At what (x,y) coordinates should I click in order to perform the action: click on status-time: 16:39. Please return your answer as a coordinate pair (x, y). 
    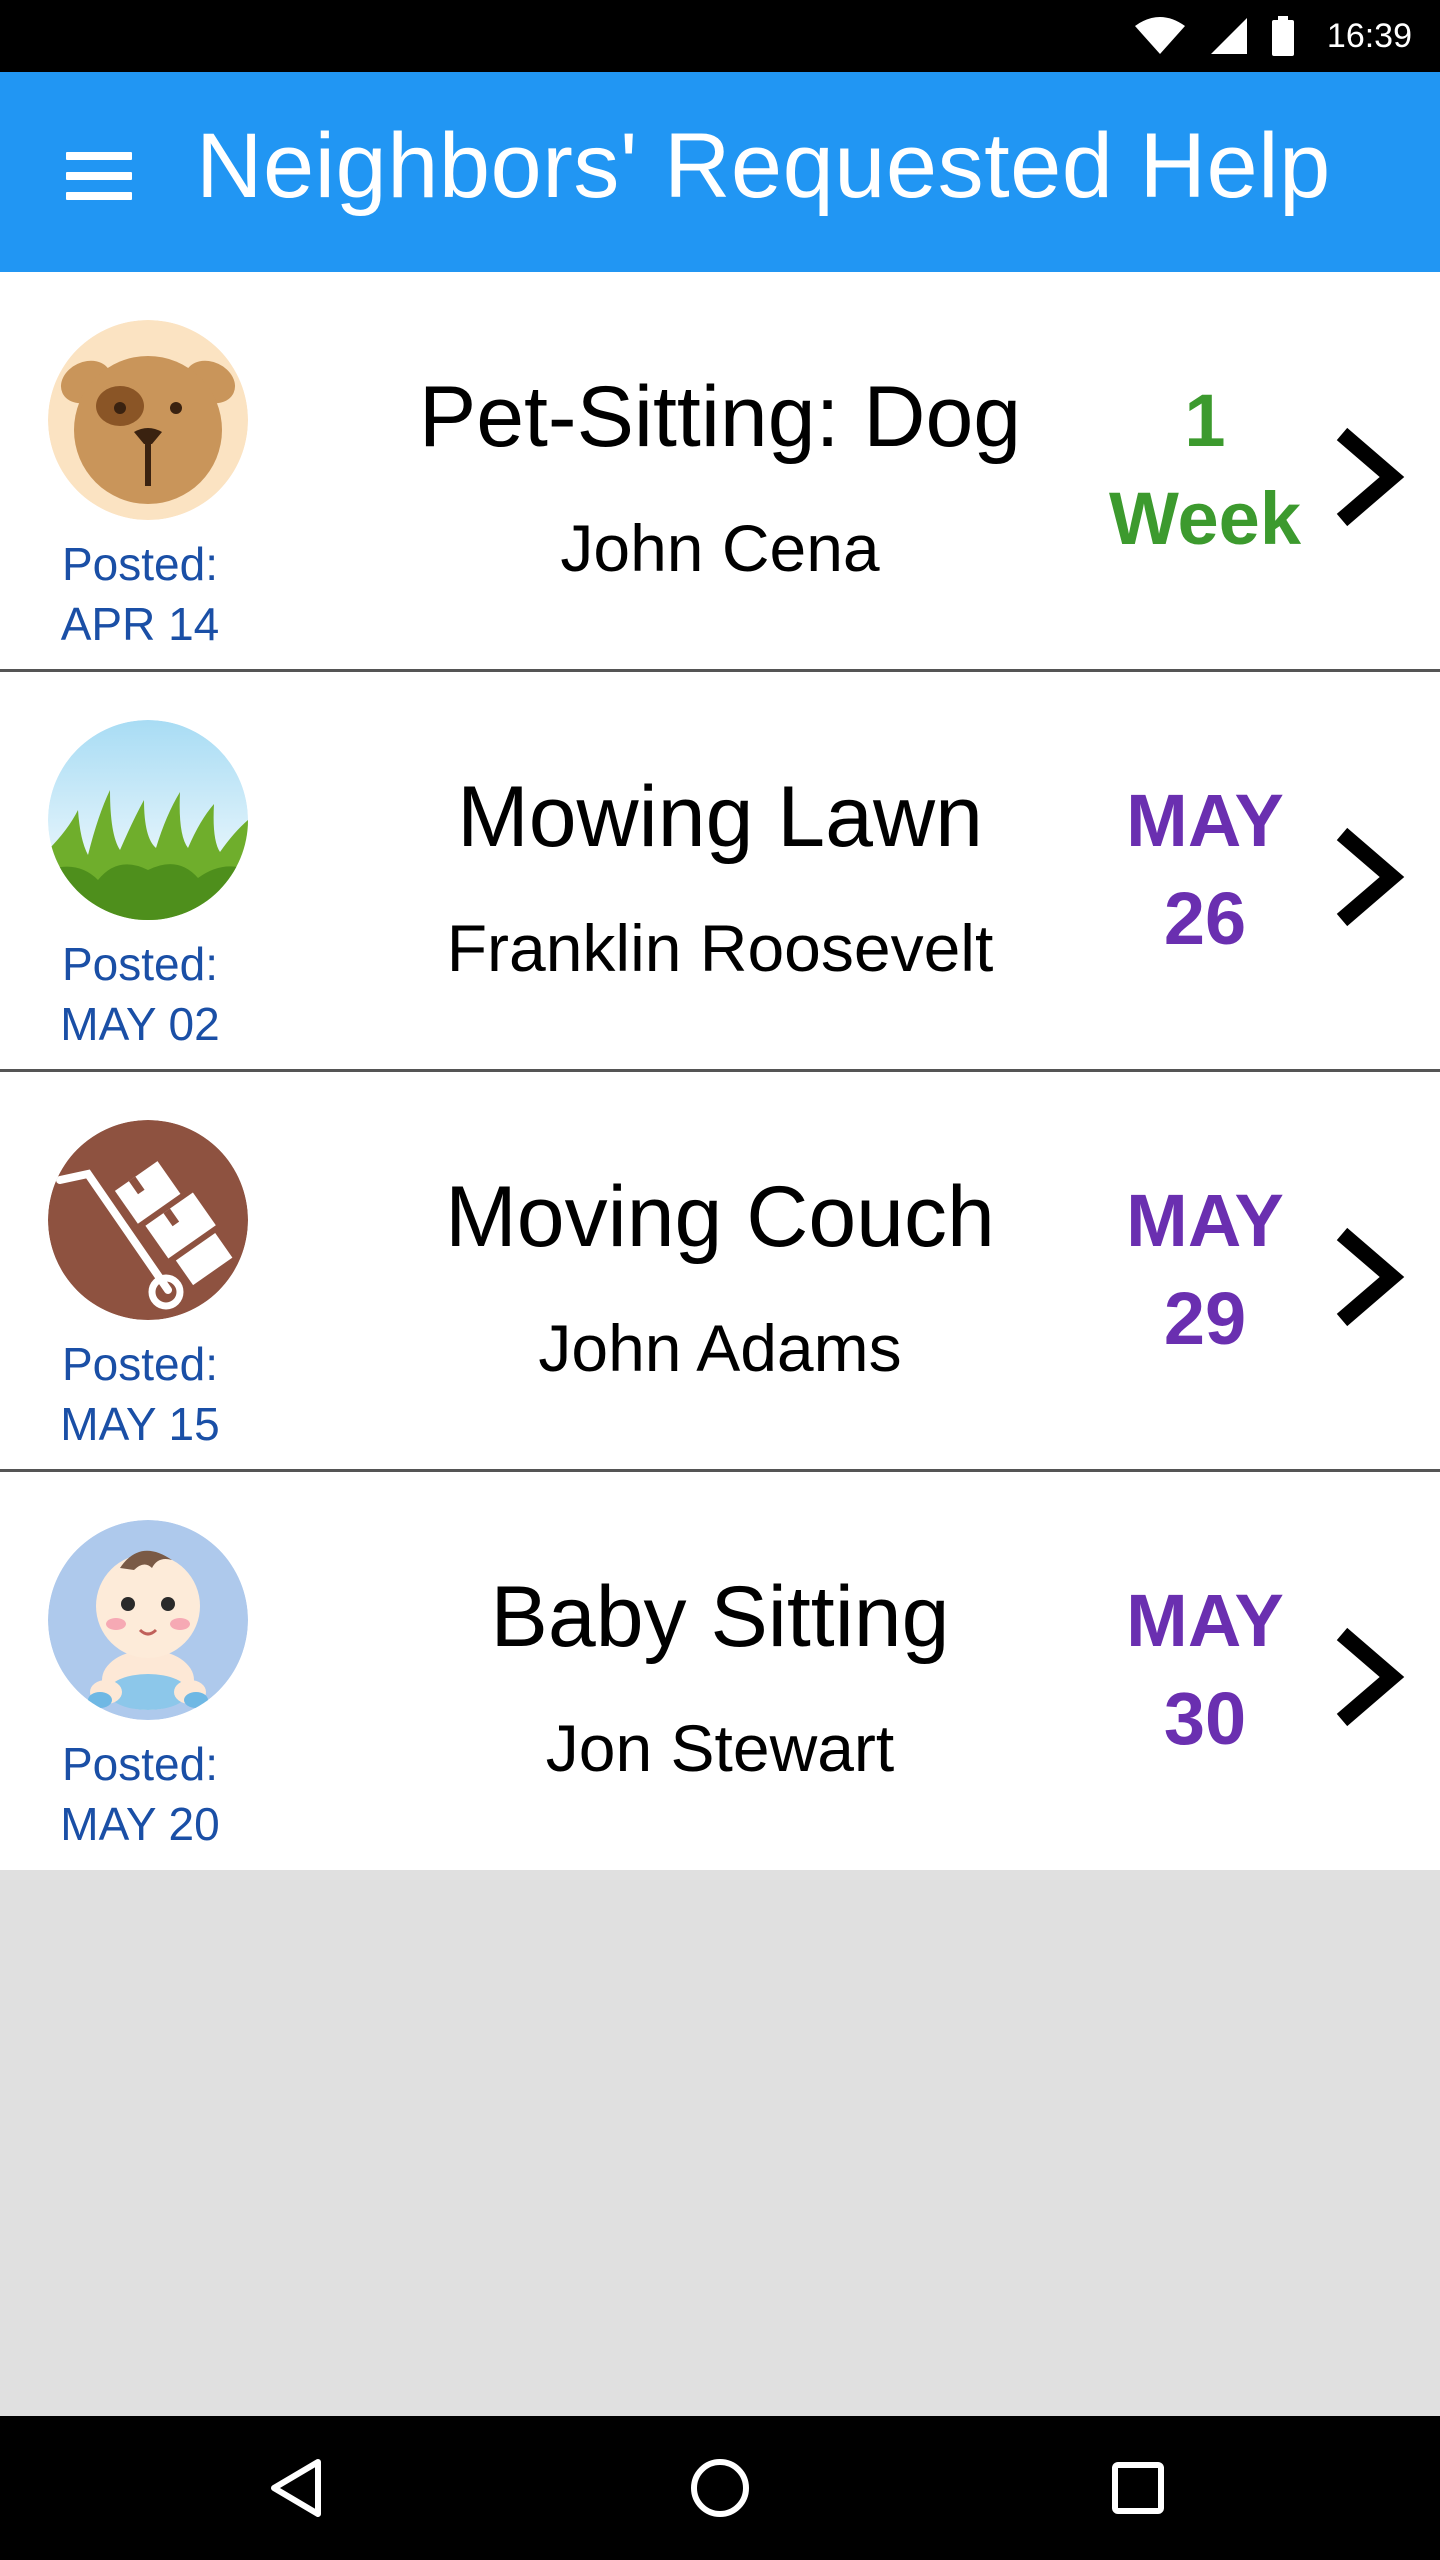
    Looking at the image, I should click on (1369, 35).